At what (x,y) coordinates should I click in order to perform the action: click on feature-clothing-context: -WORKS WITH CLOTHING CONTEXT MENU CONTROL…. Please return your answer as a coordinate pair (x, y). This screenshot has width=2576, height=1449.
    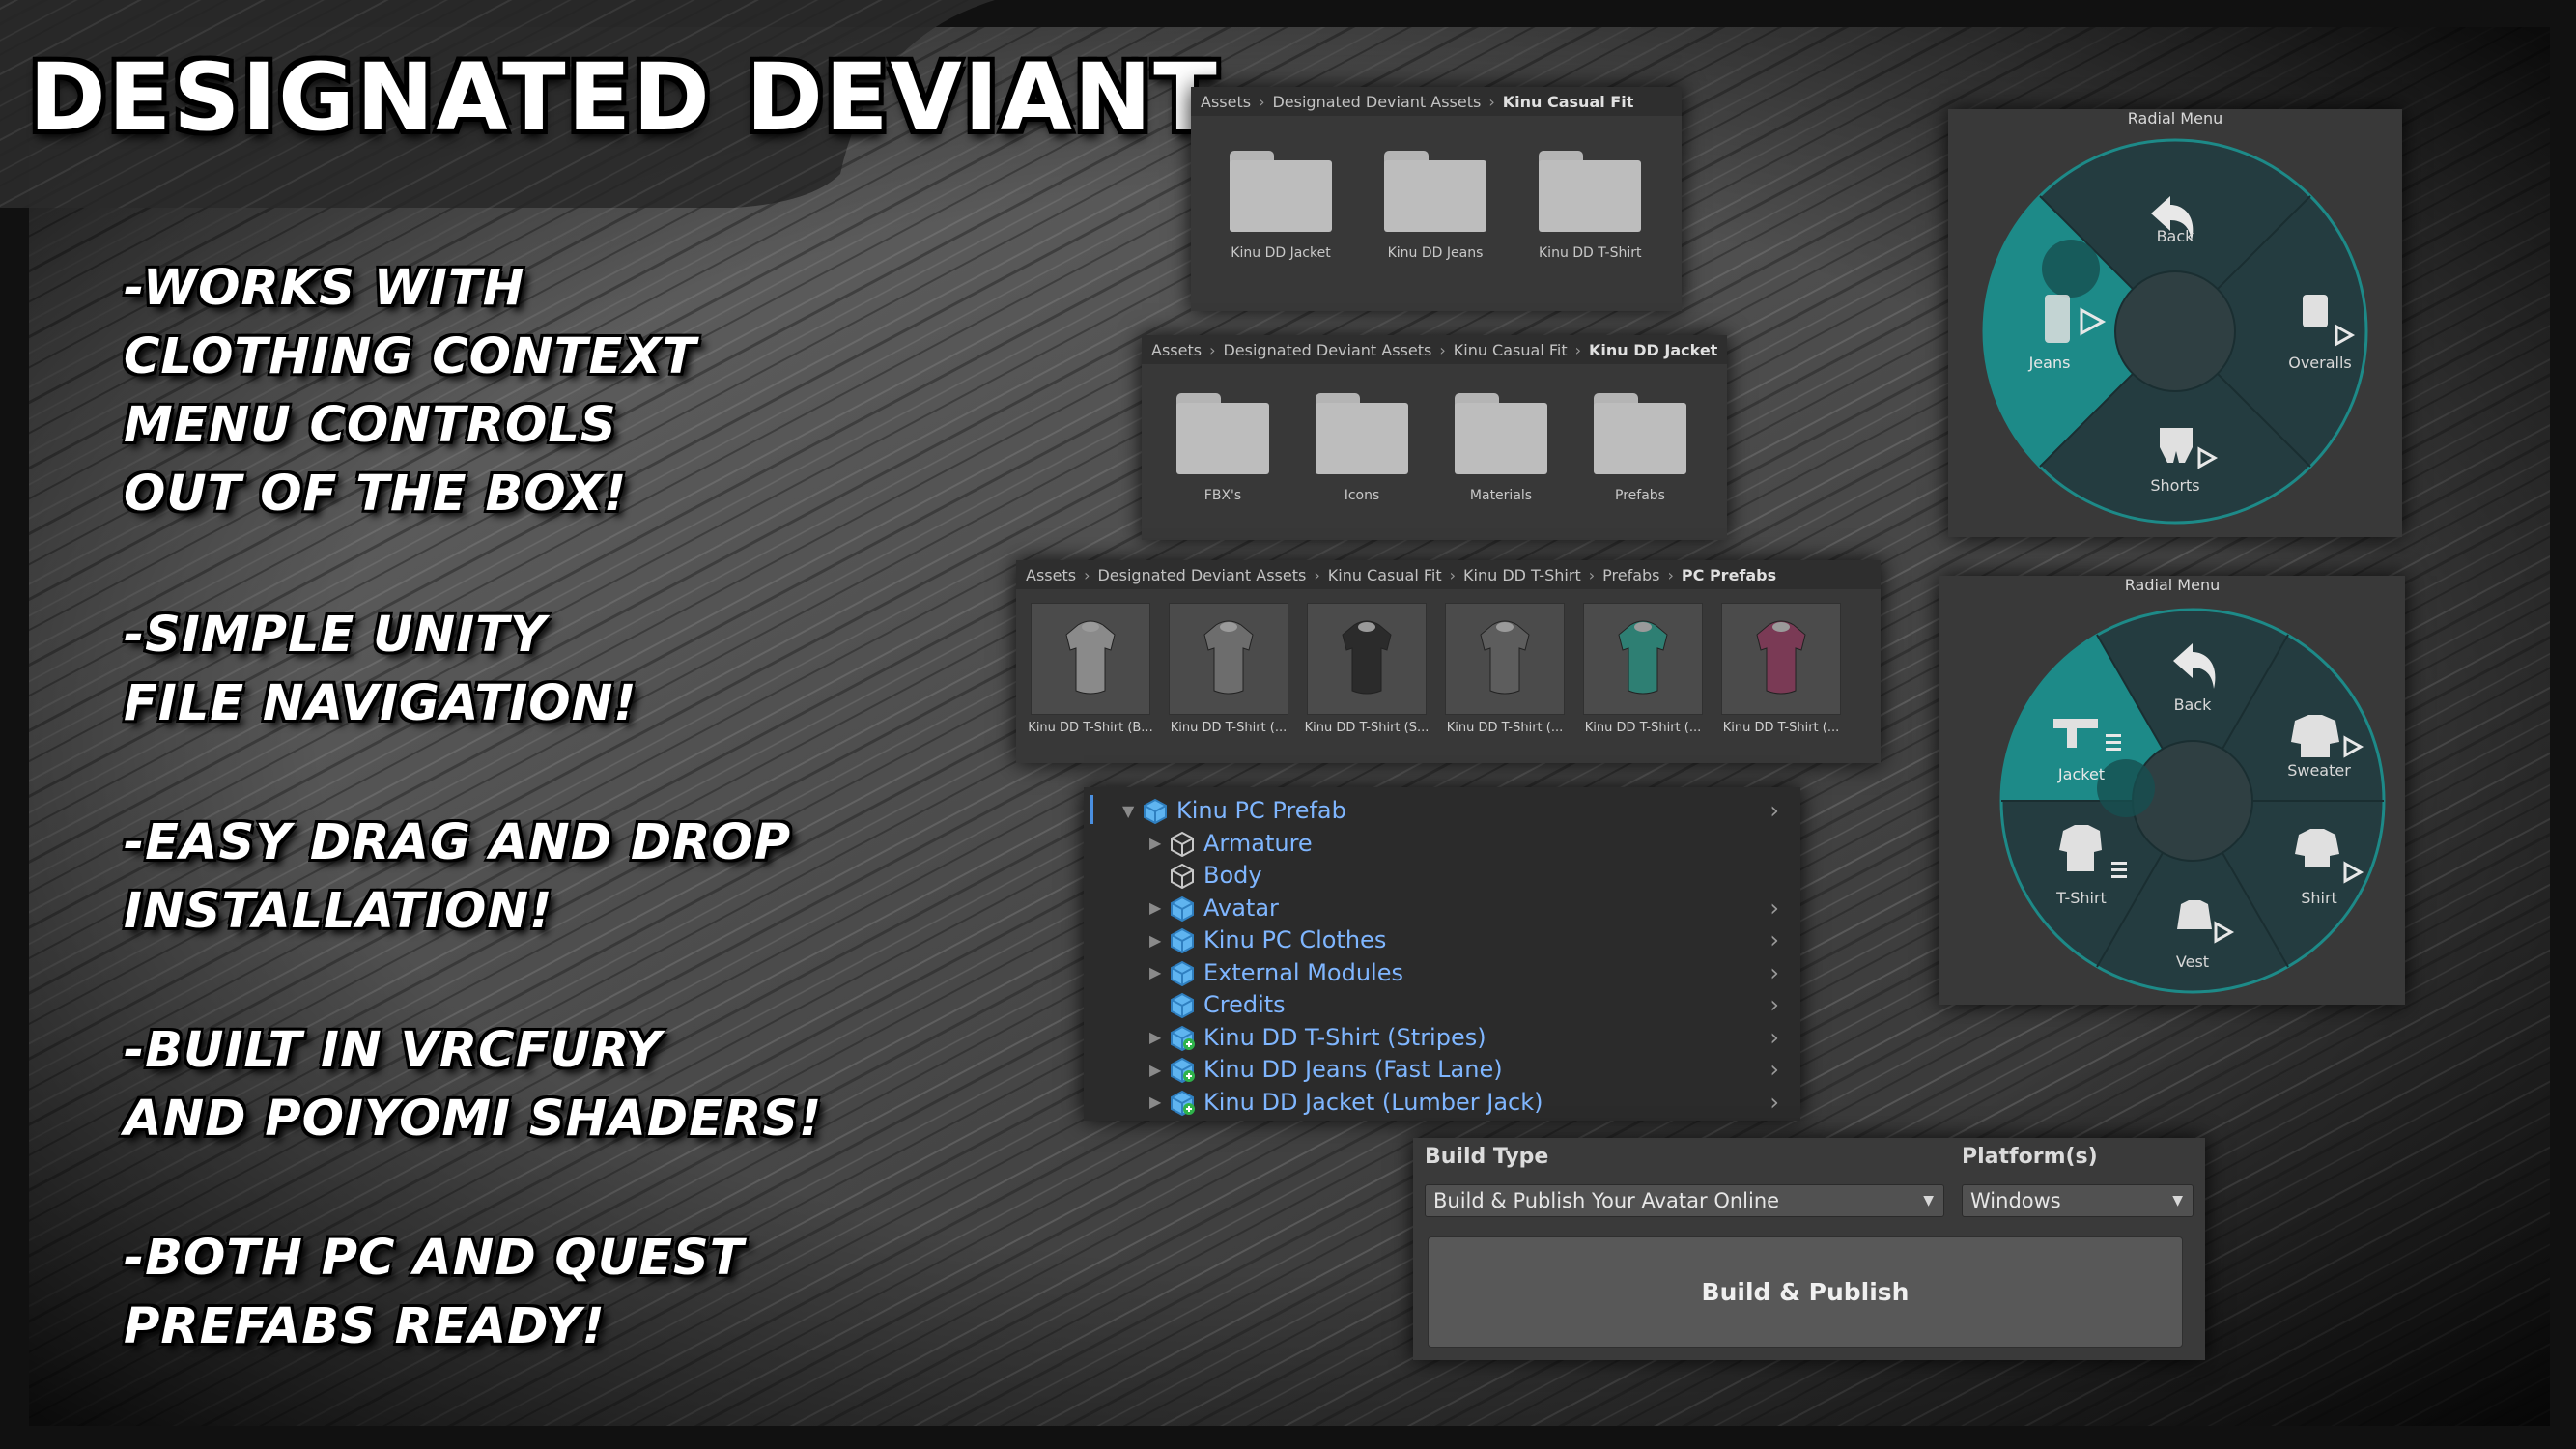
    Looking at the image, I should click on (410, 391).